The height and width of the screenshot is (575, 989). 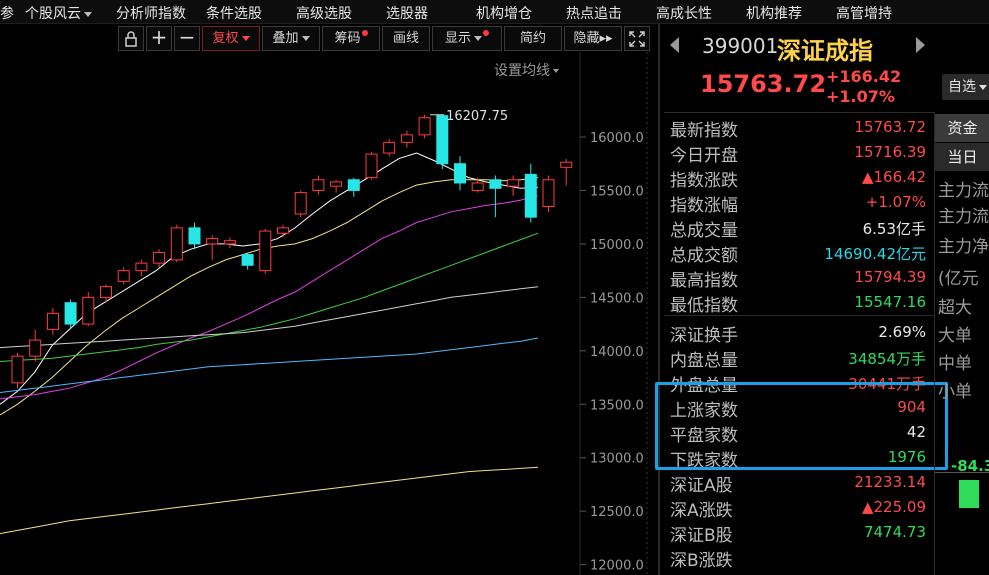 What do you see at coordinates (617, 245) in the screenshot?
I see `y-tick-label: 15000.0` at bounding box center [617, 245].